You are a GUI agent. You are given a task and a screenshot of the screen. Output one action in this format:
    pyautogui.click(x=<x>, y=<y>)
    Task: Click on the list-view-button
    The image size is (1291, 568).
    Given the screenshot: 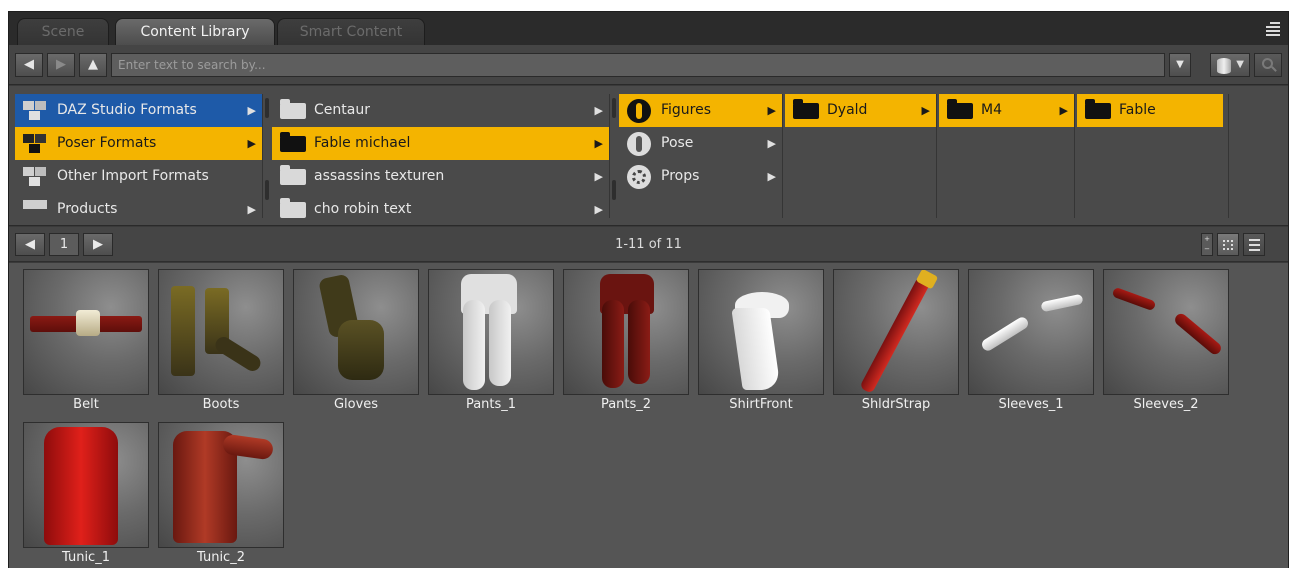 What is the action you would take?
    pyautogui.click(x=1254, y=244)
    